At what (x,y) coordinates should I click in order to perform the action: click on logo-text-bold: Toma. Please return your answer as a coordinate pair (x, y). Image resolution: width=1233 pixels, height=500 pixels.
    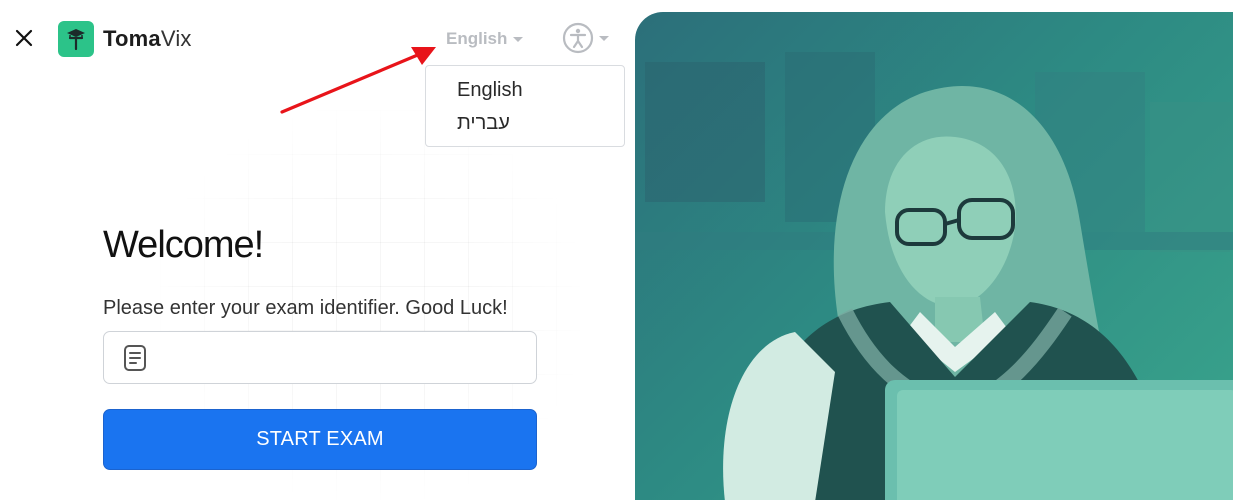
    Looking at the image, I should click on (132, 38).